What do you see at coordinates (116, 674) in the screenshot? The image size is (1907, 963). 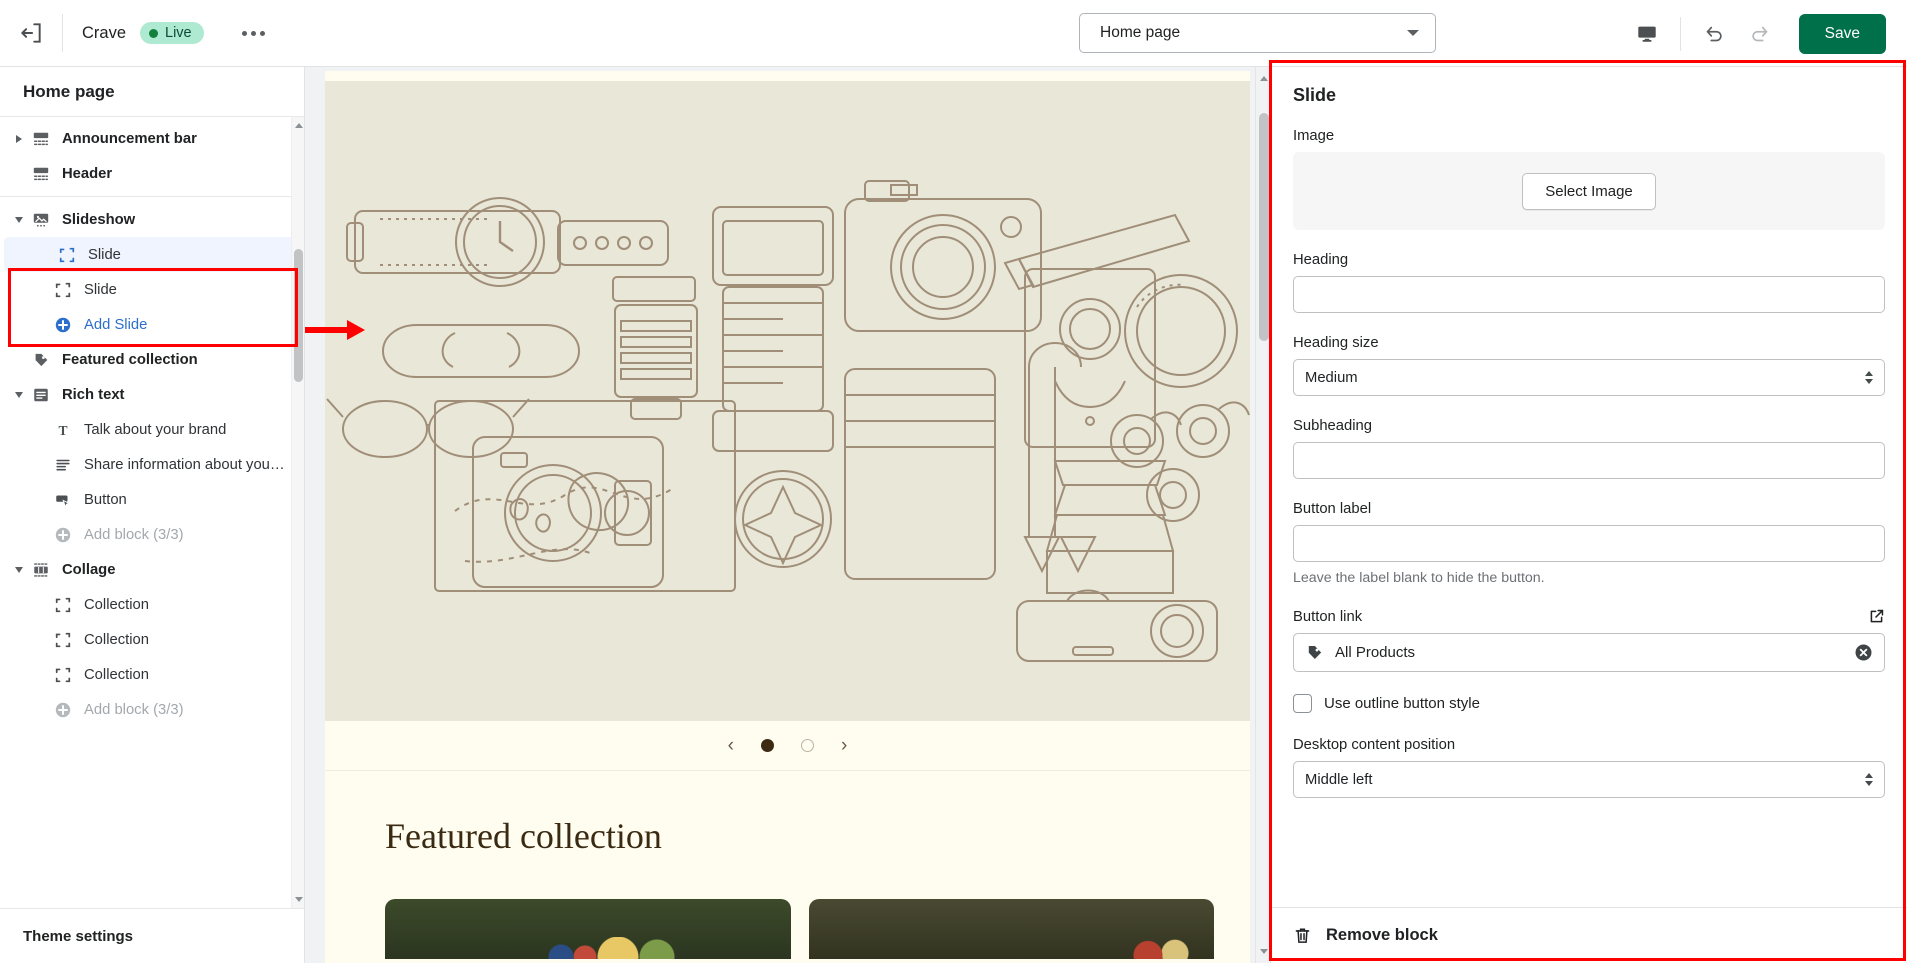 I see `sidebar-item-label: Collection` at bounding box center [116, 674].